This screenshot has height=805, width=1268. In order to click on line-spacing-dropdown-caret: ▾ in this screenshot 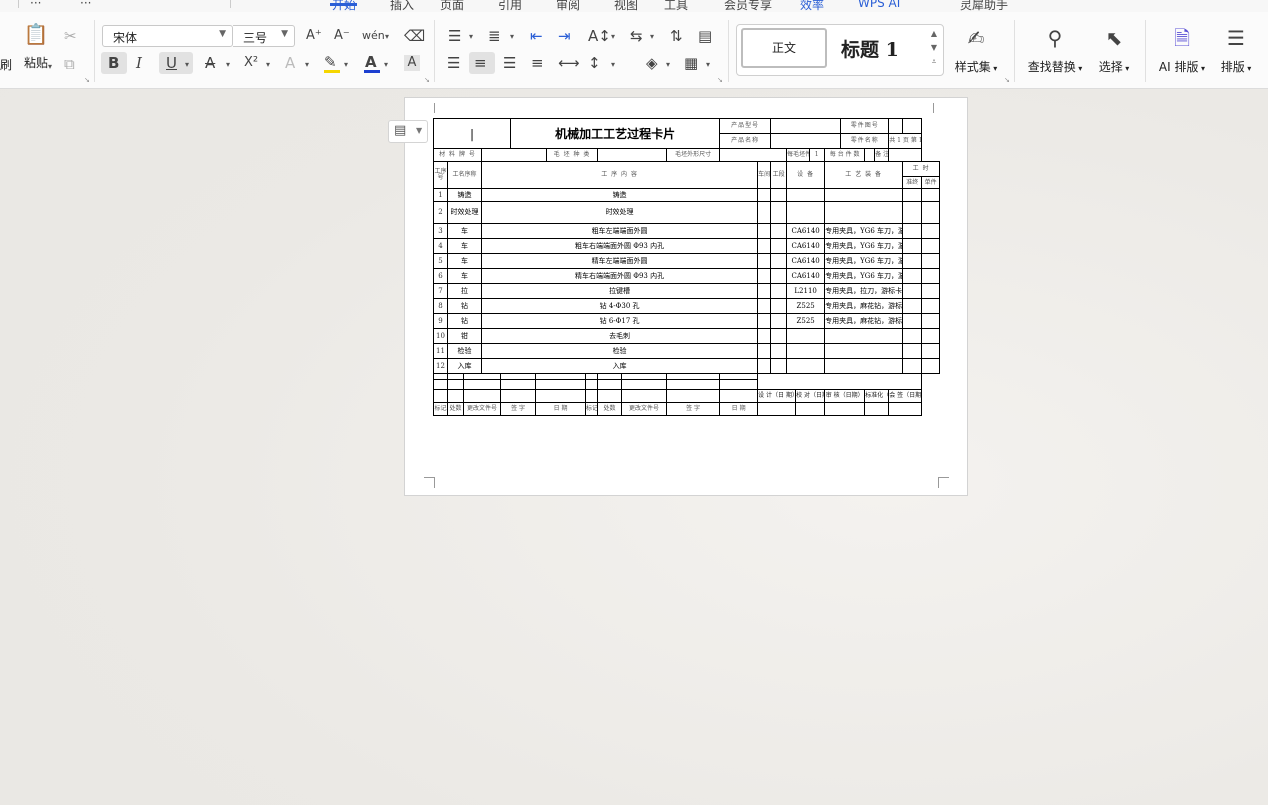, I will do `click(613, 64)`.